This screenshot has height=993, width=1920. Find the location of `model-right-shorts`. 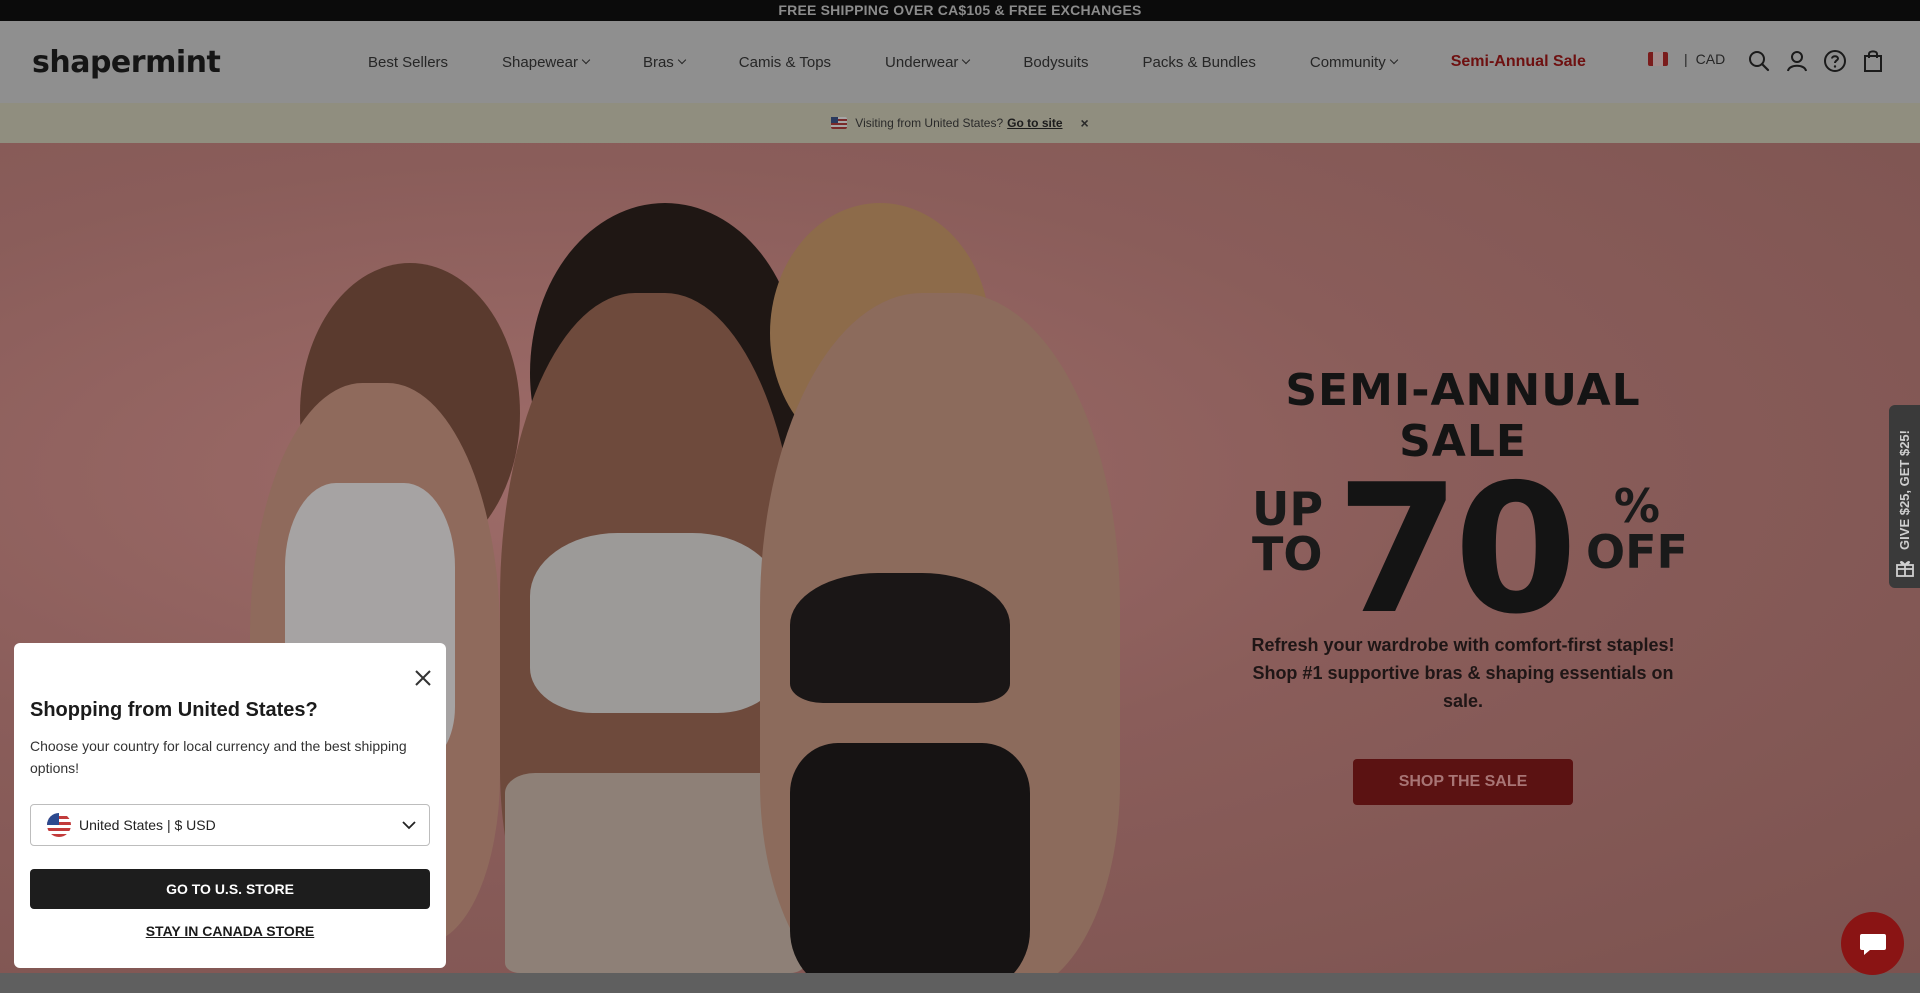

model-right-shorts is located at coordinates (910, 858).